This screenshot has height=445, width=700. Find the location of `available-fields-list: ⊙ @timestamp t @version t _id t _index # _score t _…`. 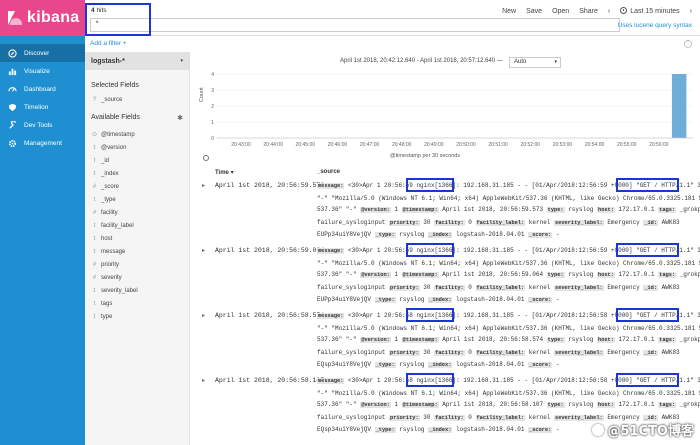

available-fields-list: ⊙ @timestamp t @version t _id t _index # _score t _… is located at coordinates (137, 225).